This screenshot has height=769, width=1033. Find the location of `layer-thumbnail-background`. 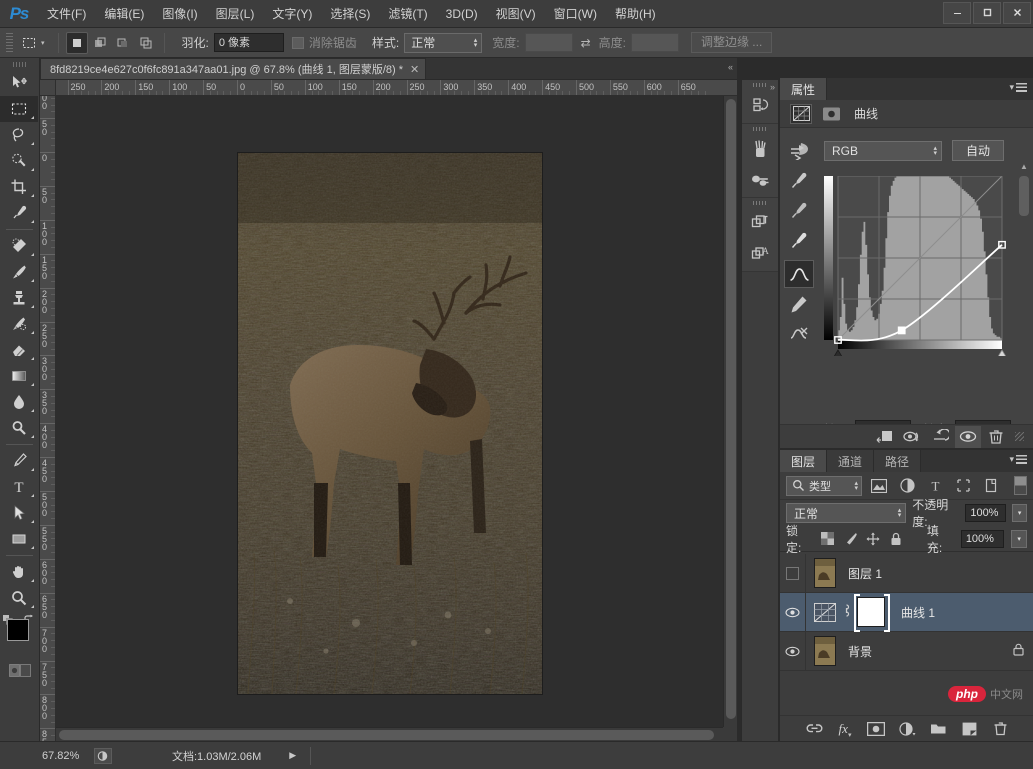

layer-thumbnail-background is located at coordinates (825, 651).